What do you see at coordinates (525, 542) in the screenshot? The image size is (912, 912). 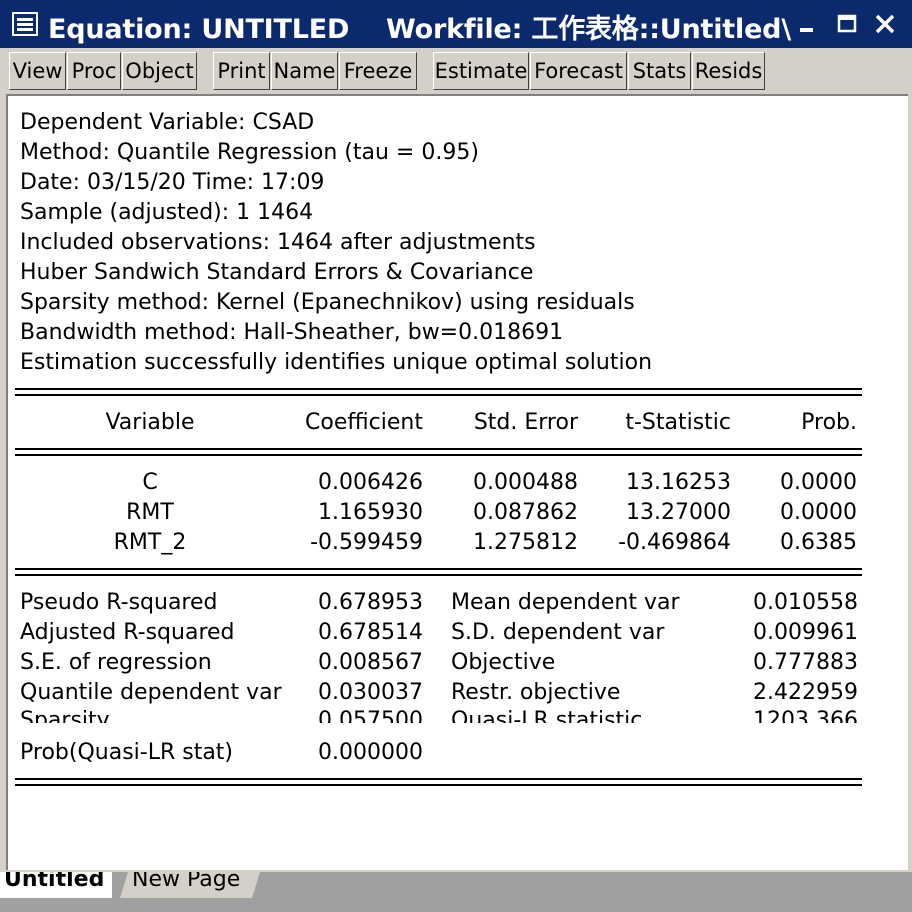 I see `table-row-std-error: 1.275812` at bounding box center [525, 542].